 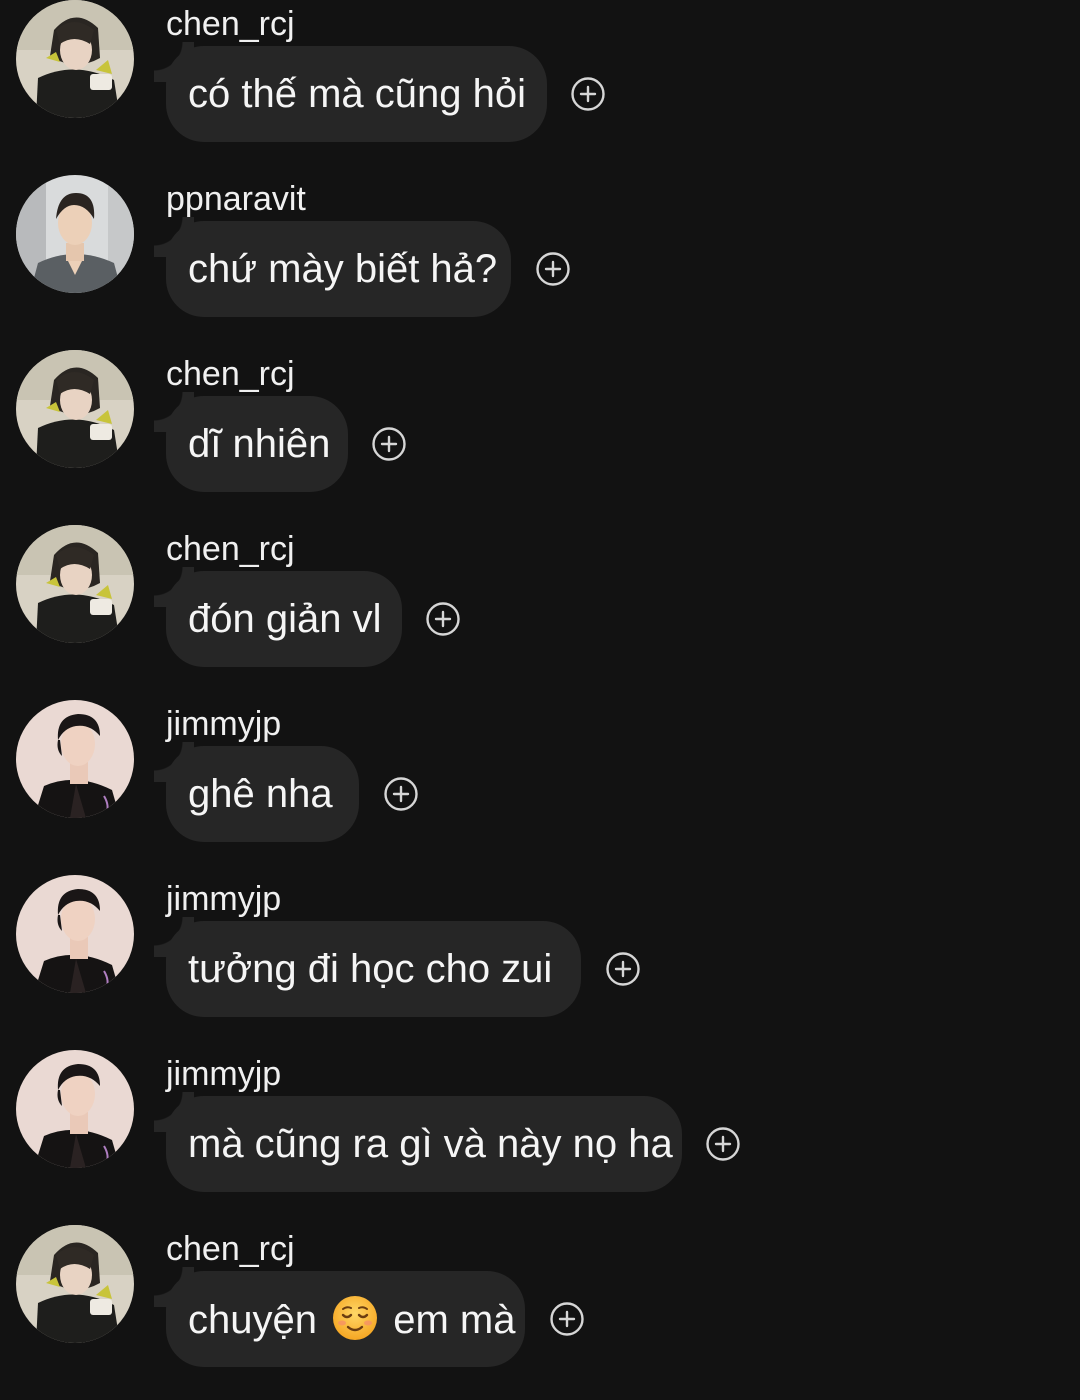 What do you see at coordinates (259, 444) in the screenshot?
I see `message-text: dĩ nhiên` at bounding box center [259, 444].